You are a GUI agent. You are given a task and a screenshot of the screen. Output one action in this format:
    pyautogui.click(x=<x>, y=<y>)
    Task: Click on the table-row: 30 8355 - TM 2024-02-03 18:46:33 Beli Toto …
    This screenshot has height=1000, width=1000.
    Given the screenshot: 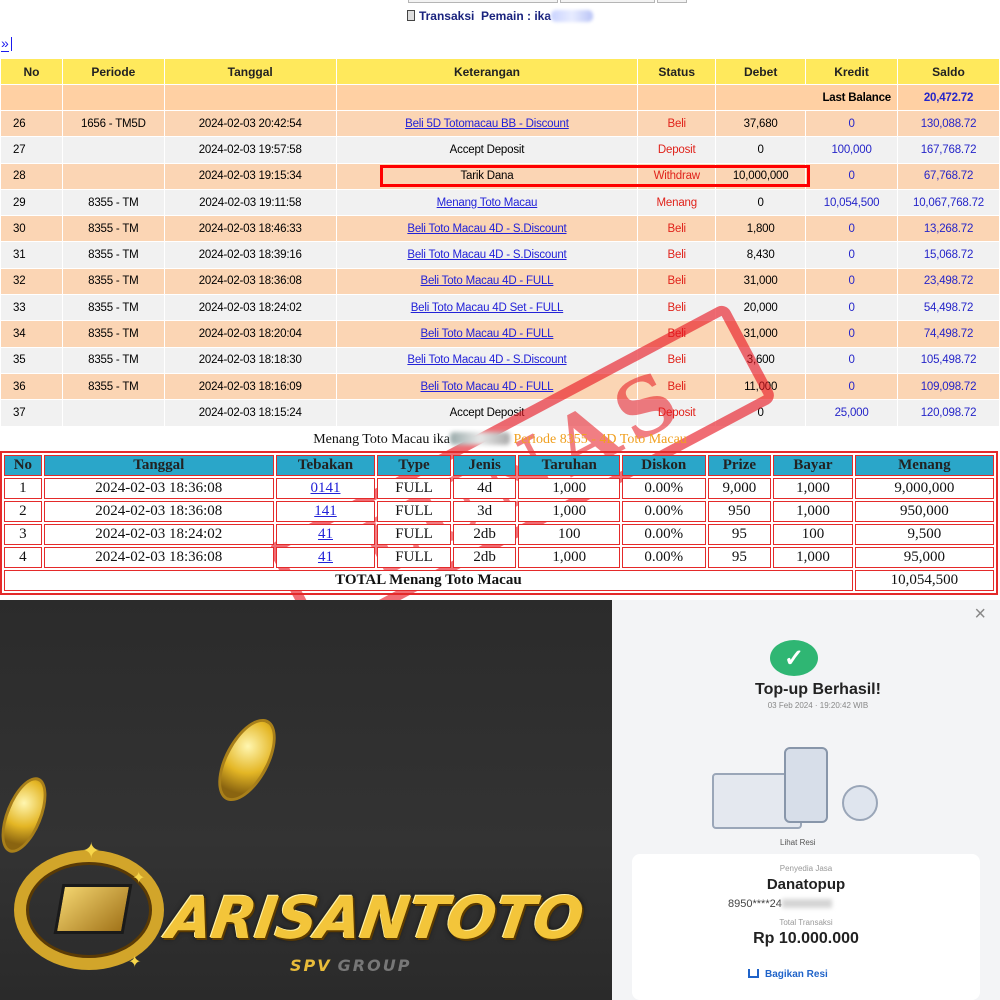 What is the action you would take?
    pyautogui.click(x=500, y=229)
    